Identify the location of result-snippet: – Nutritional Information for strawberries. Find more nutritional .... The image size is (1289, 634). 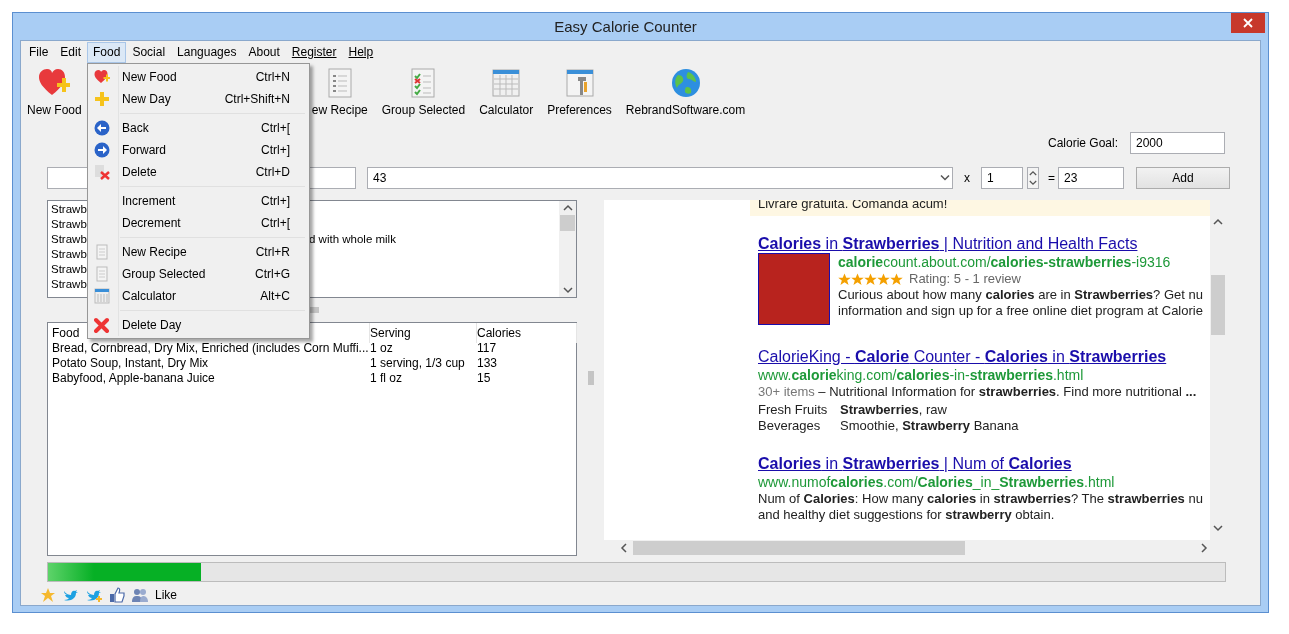
(1007, 391).